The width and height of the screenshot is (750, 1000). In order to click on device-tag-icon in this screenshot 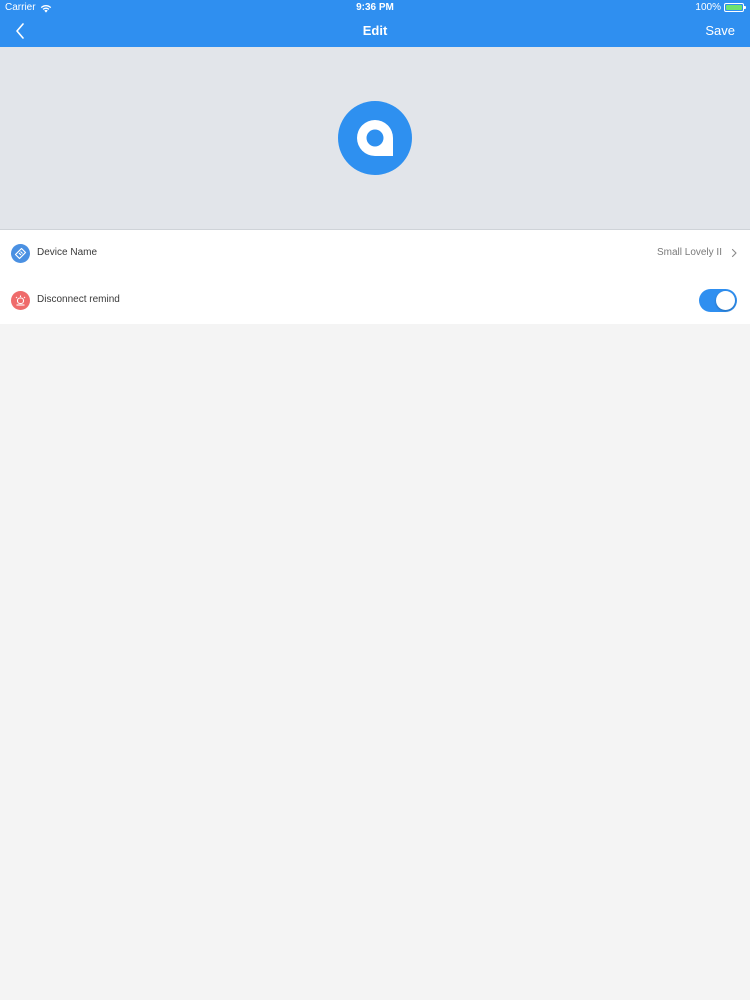, I will do `click(375, 138)`.